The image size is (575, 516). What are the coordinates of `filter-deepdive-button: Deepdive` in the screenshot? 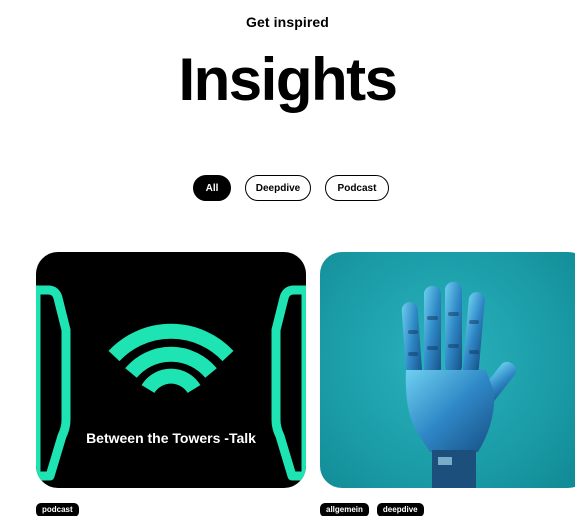 It's located at (278, 188).